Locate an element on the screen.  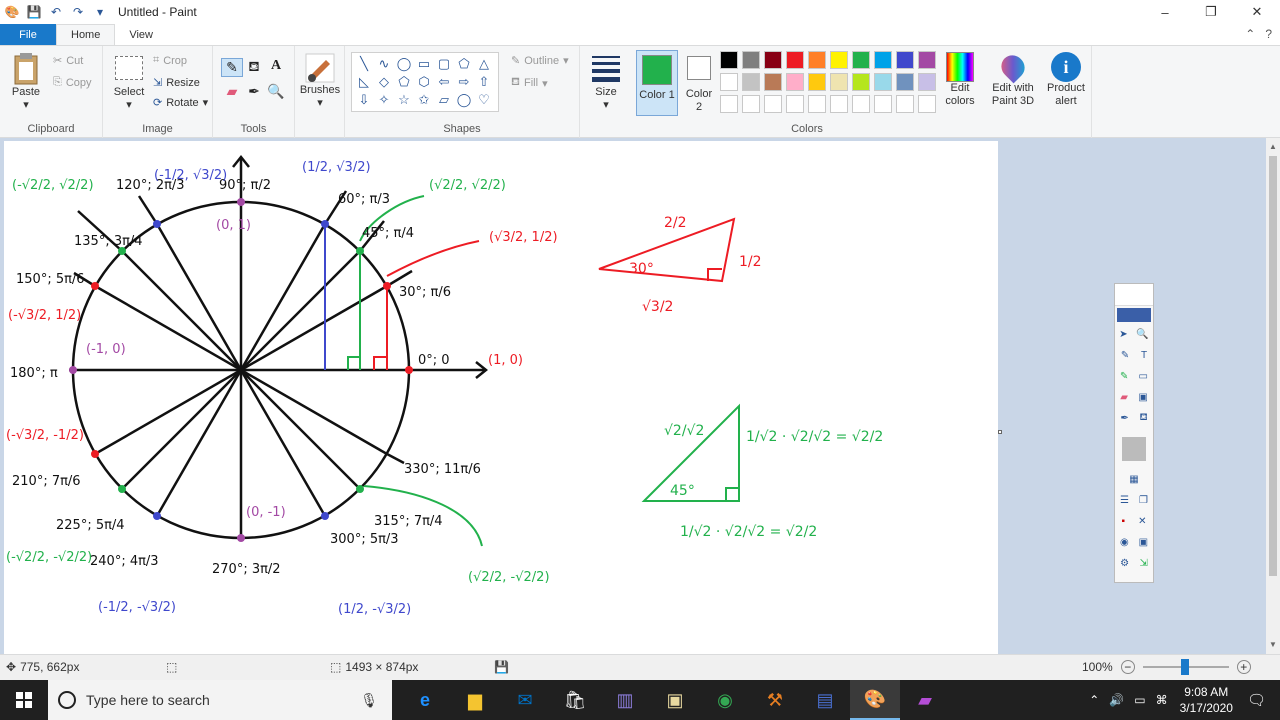
store-icon: 🛍 is located at coordinates (575, 700).